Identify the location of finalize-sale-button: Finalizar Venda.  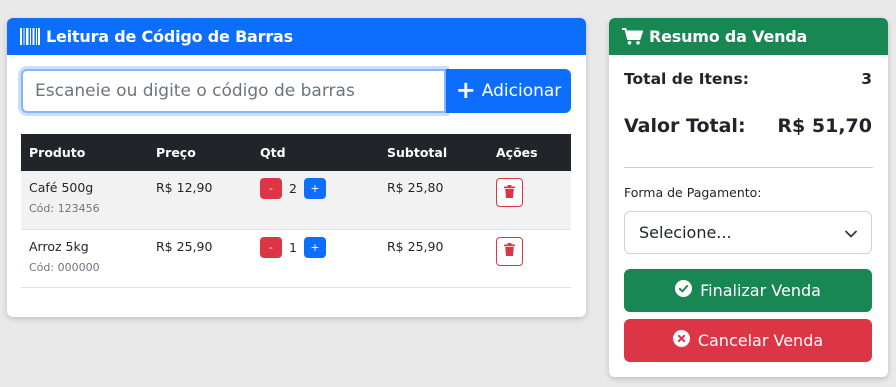
(748, 290).